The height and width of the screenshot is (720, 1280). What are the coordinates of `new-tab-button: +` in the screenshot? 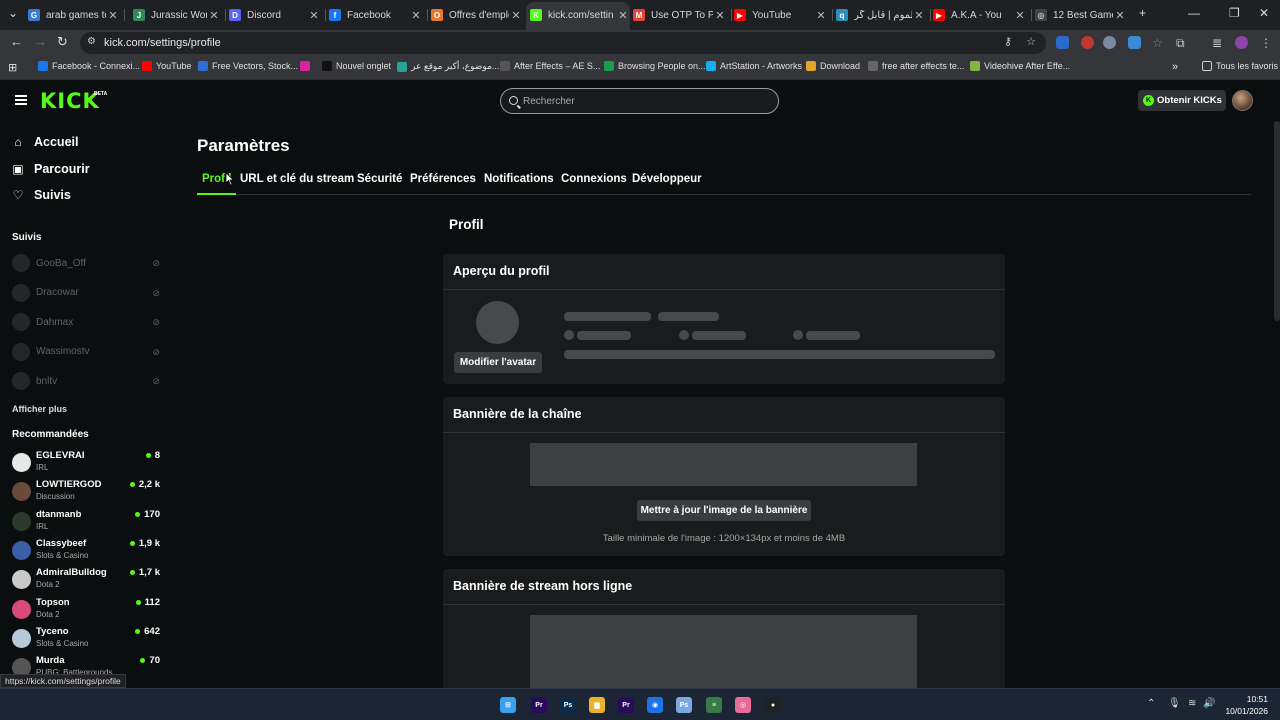 It's located at (1142, 13).